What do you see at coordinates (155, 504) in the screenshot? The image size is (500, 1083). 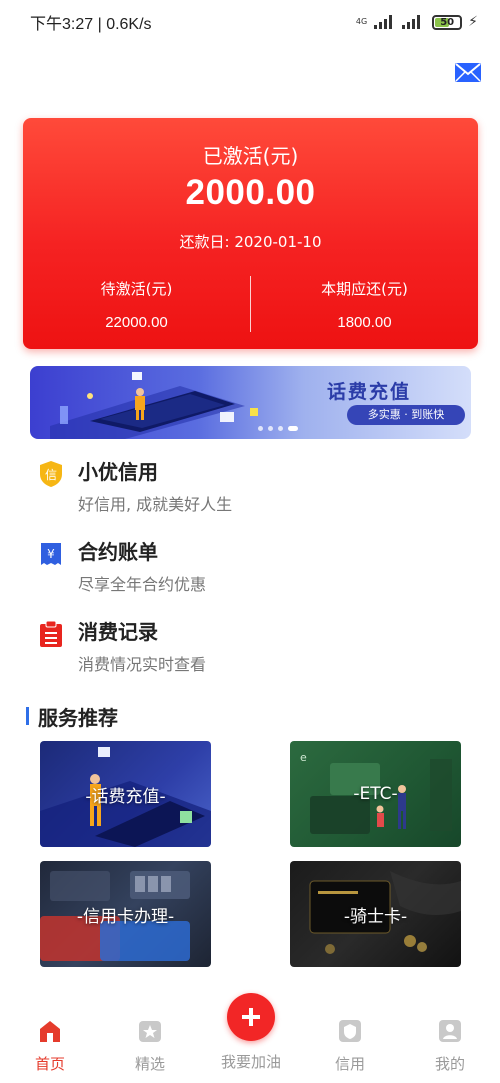 I see `feature-subtitle: 好信用, 成就美好人生` at bounding box center [155, 504].